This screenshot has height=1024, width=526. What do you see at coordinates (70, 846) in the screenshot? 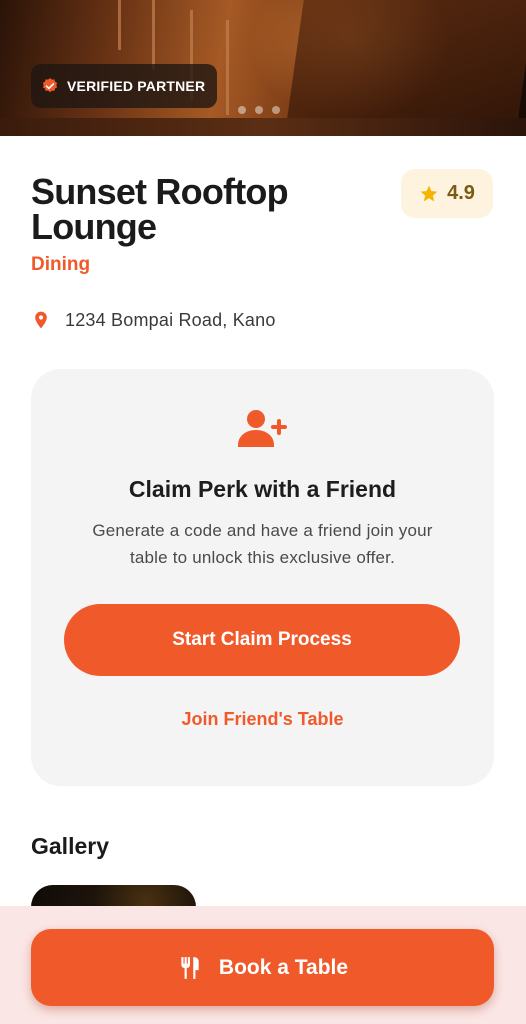
I see `gallery-heading: Gallery` at bounding box center [70, 846].